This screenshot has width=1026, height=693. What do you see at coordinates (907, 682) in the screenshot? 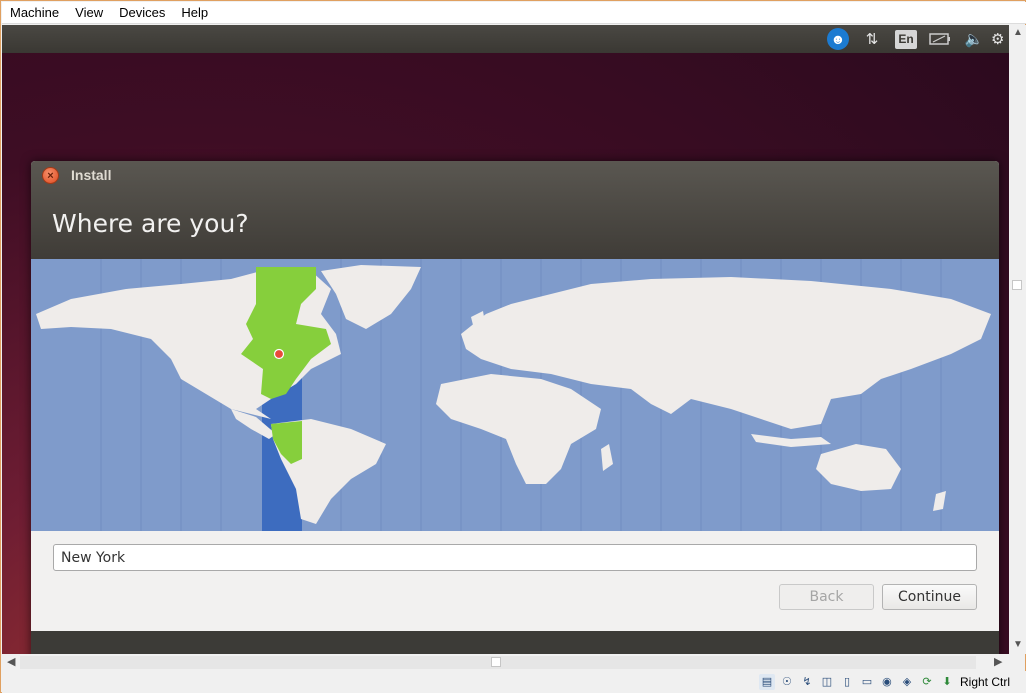
I see `virtualization-icon: ◈` at bounding box center [907, 682].